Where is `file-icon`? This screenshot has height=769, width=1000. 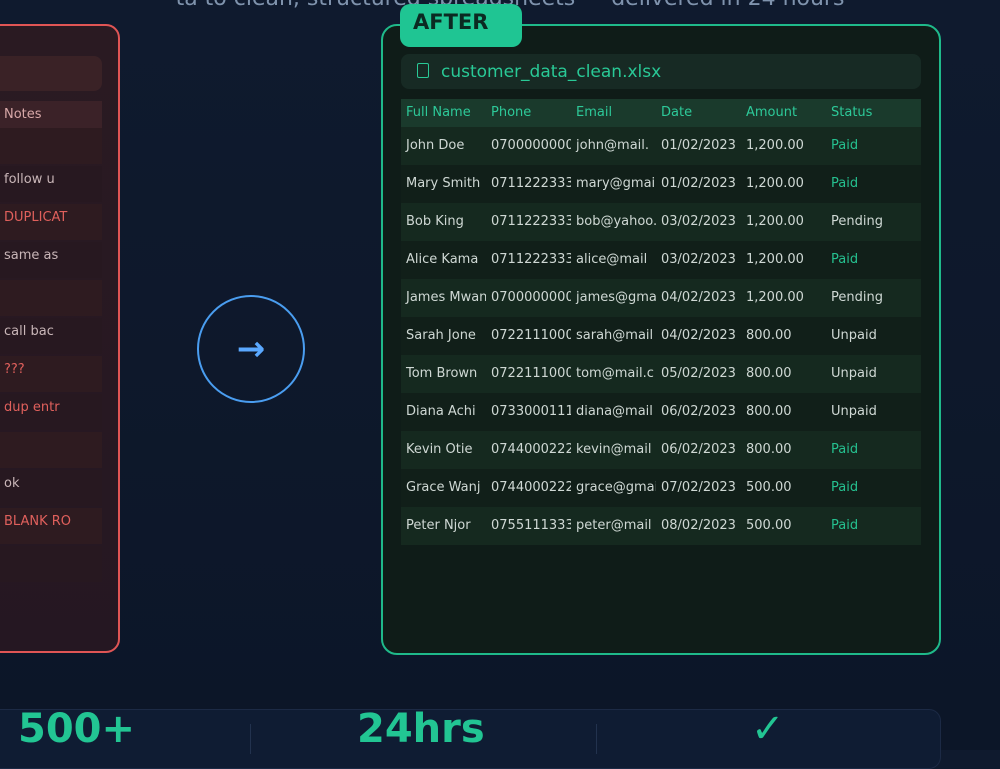
file-icon is located at coordinates (423, 70).